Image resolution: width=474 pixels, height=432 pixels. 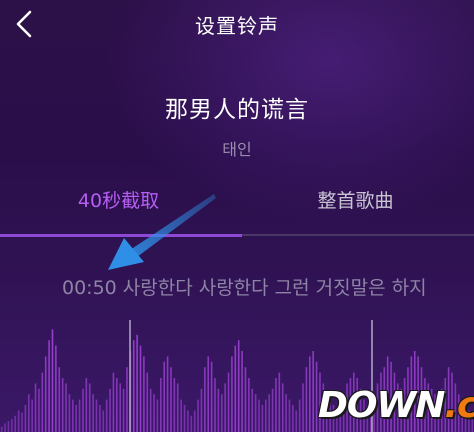 I want to click on page-title: 设置铃声, so click(x=237, y=26).